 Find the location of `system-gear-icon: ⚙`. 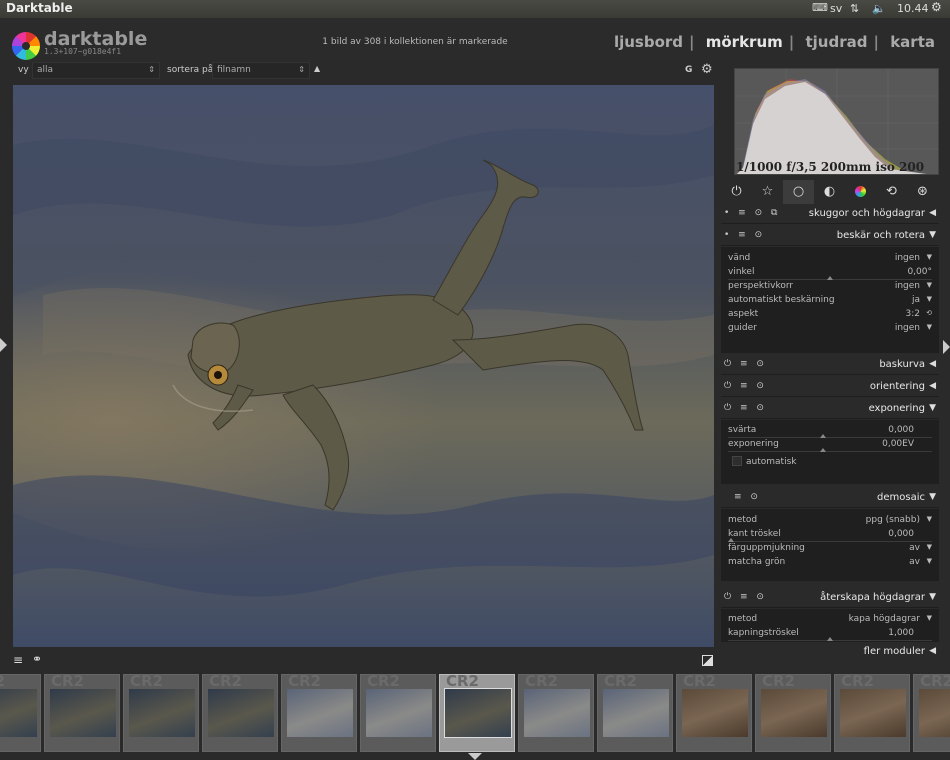

system-gear-icon: ⚙ is located at coordinates (936, 7).